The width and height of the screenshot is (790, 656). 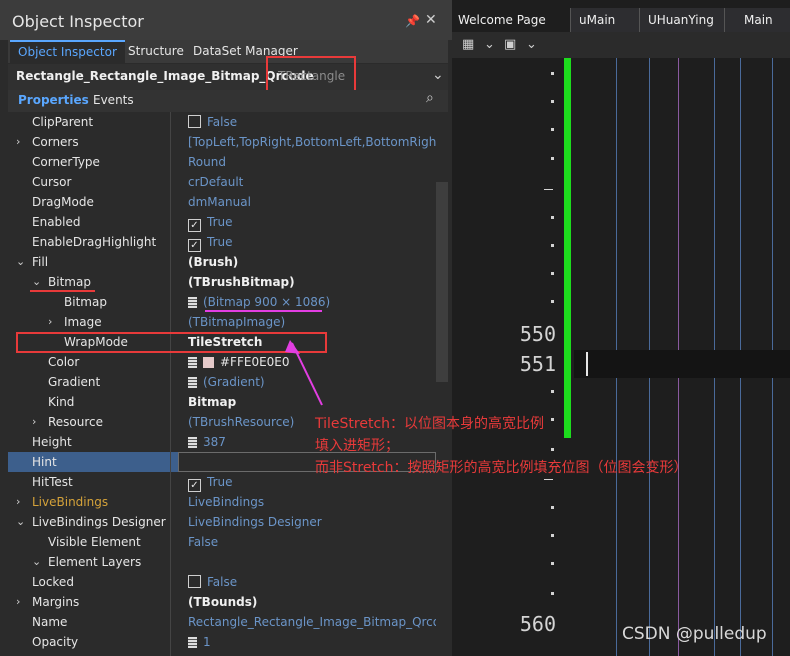 What do you see at coordinates (501, 468) in the screenshot?
I see `annotation-line-3: 而非Stretch：按照矩形的高宽比例填充位图（位图会变形）` at bounding box center [501, 468].